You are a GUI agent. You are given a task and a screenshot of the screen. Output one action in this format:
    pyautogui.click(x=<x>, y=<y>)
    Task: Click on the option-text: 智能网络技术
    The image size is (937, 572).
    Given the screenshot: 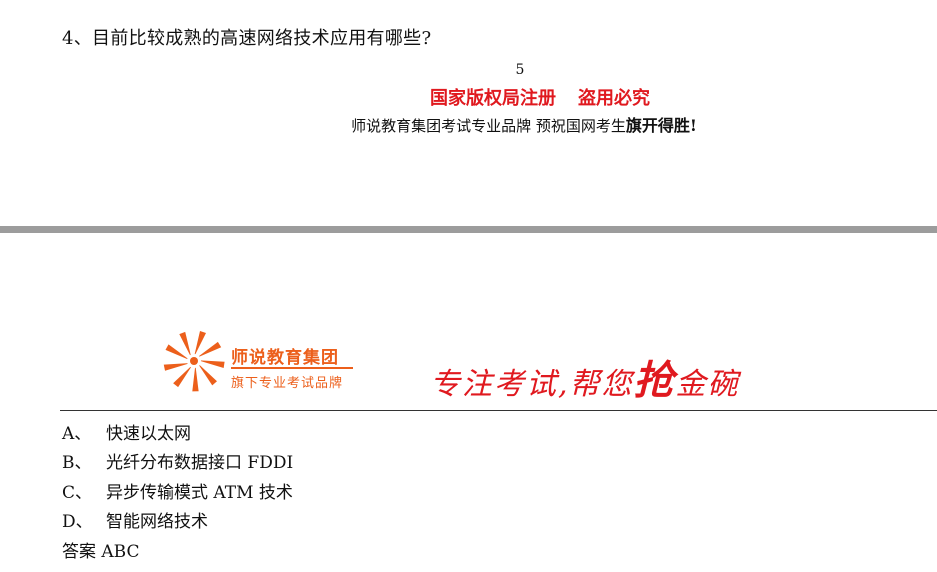 What is the action you would take?
    pyautogui.click(x=157, y=522)
    